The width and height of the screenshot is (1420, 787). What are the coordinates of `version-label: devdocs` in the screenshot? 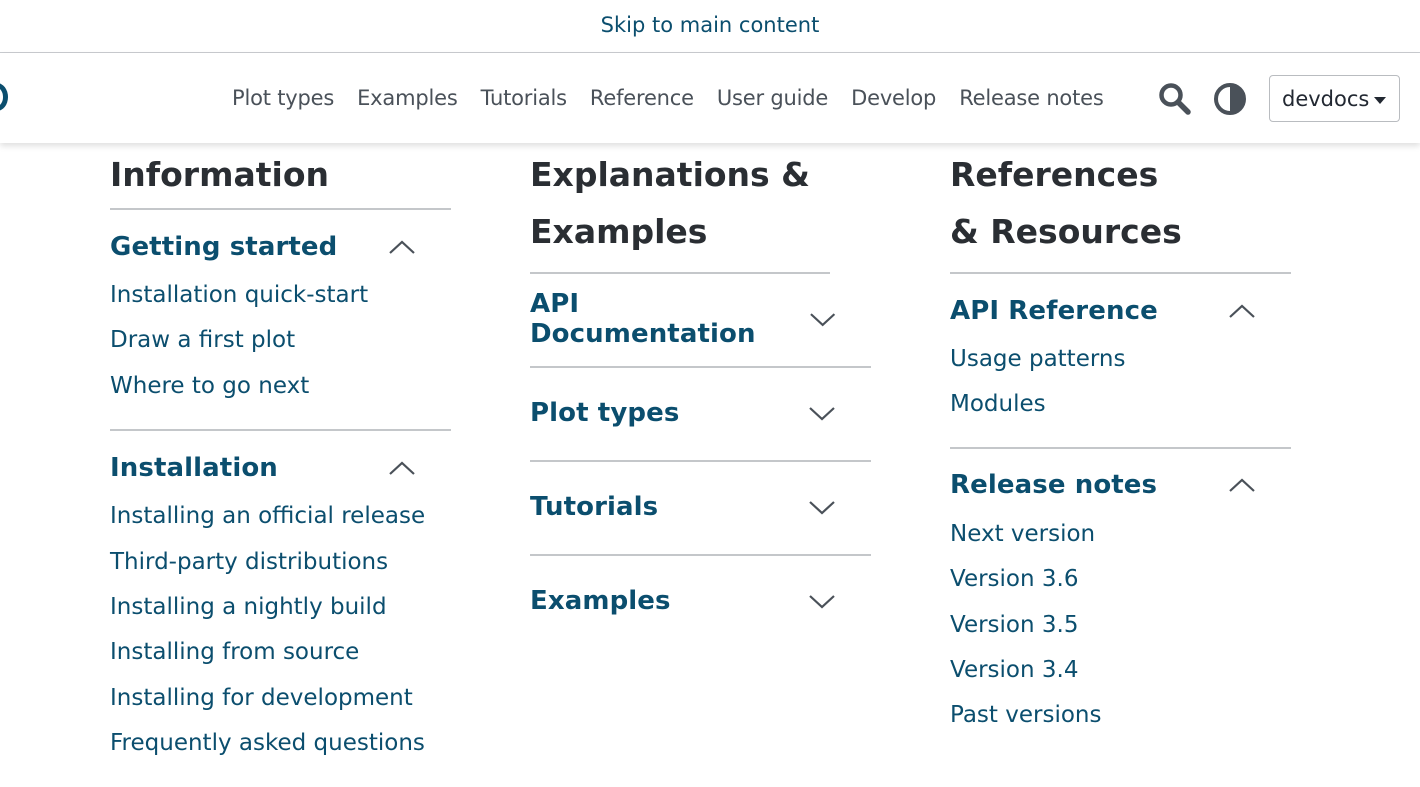 It's located at (1326, 98).